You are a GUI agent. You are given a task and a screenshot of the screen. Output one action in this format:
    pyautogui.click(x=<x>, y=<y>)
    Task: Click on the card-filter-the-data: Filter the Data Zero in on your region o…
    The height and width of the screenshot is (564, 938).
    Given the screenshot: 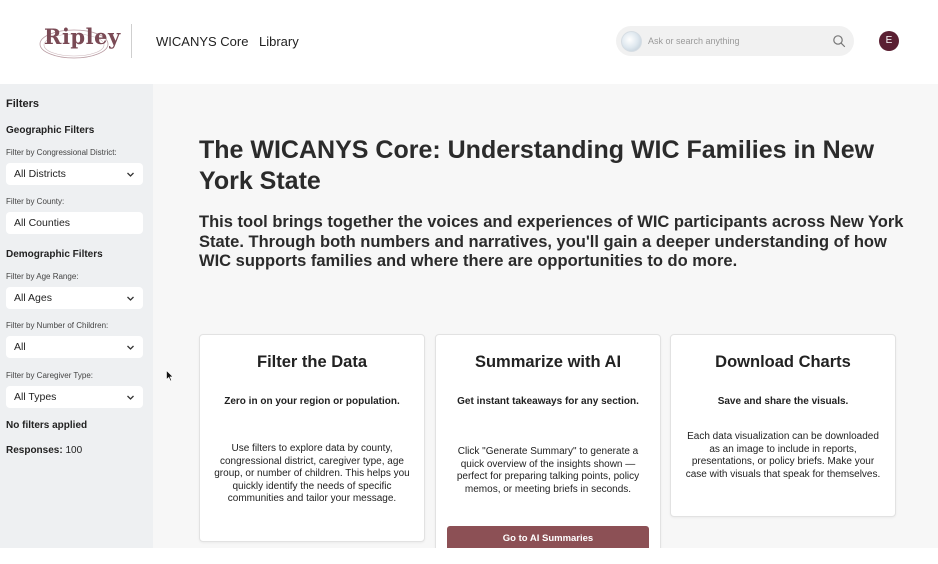 What is the action you would take?
    pyautogui.click(x=312, y=438)
    